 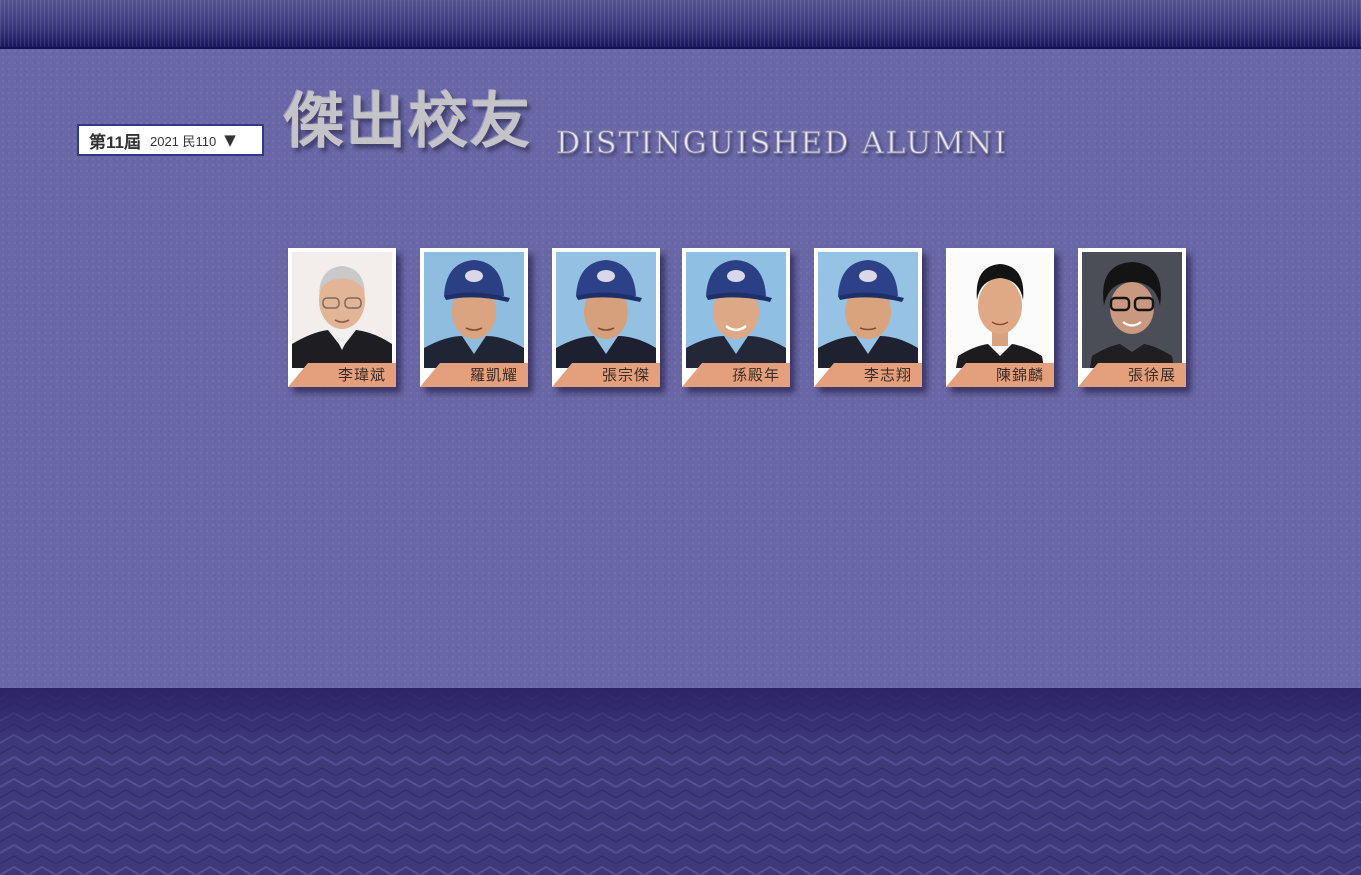 What do you see at coordinates (230, 140) in the screenshot?
I see `triangle-down-icon: ▼` at bounding box center [230, 140].